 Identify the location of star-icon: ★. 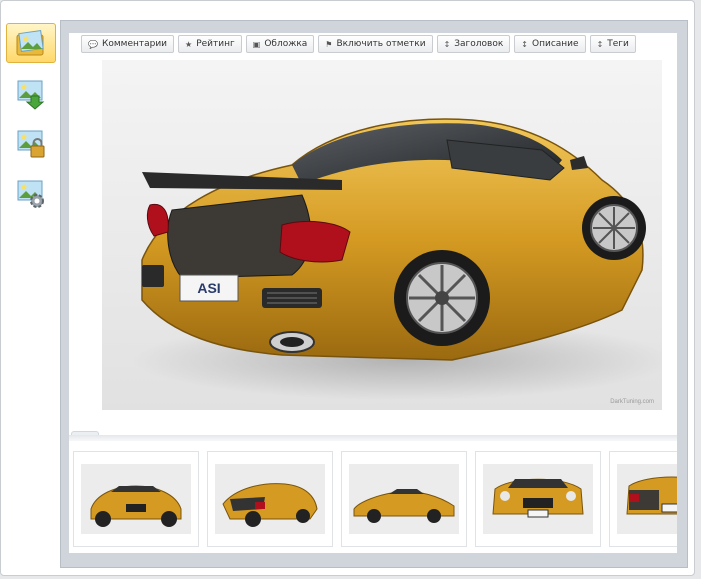
(189, 44).